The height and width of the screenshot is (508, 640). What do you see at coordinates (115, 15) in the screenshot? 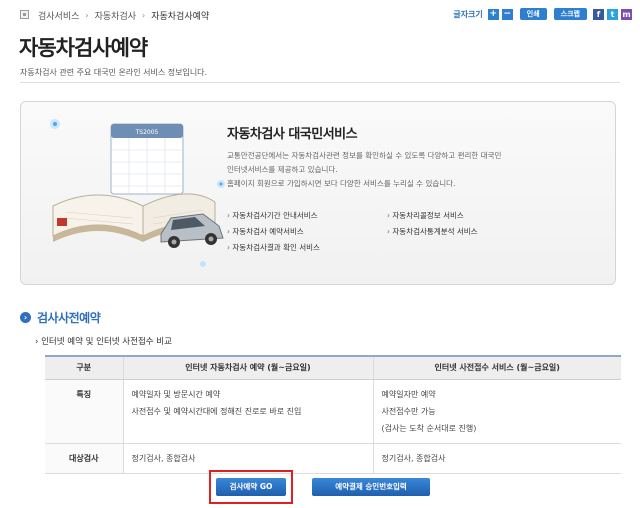
I see `breadcrumb-item-car-inspection: 자동차검사` at bounding box center [115, 15].